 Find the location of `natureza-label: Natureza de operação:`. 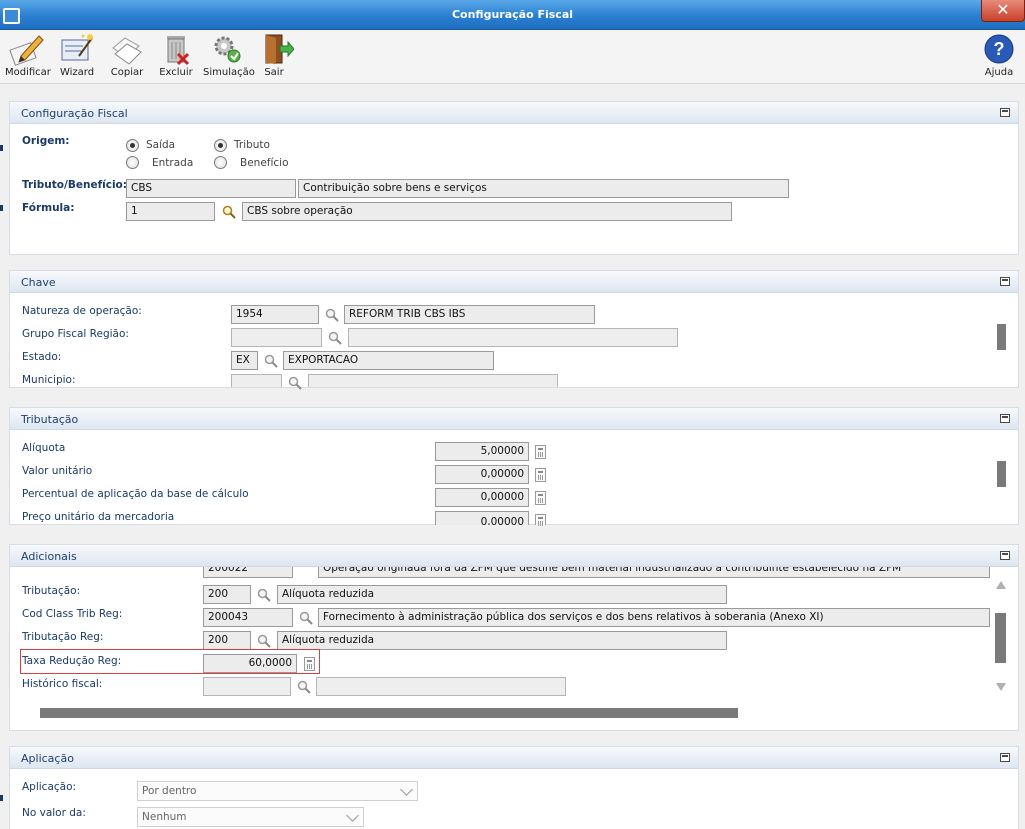

natureza-label: Natureza de operação: is located at coordinates (82, 311).